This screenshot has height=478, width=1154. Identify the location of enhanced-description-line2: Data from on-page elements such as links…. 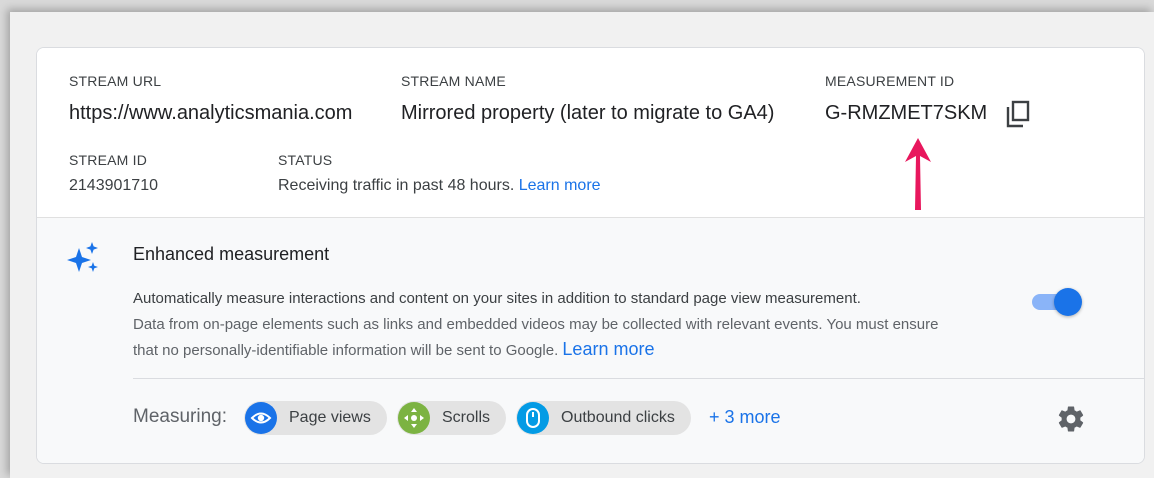
(536, 324).